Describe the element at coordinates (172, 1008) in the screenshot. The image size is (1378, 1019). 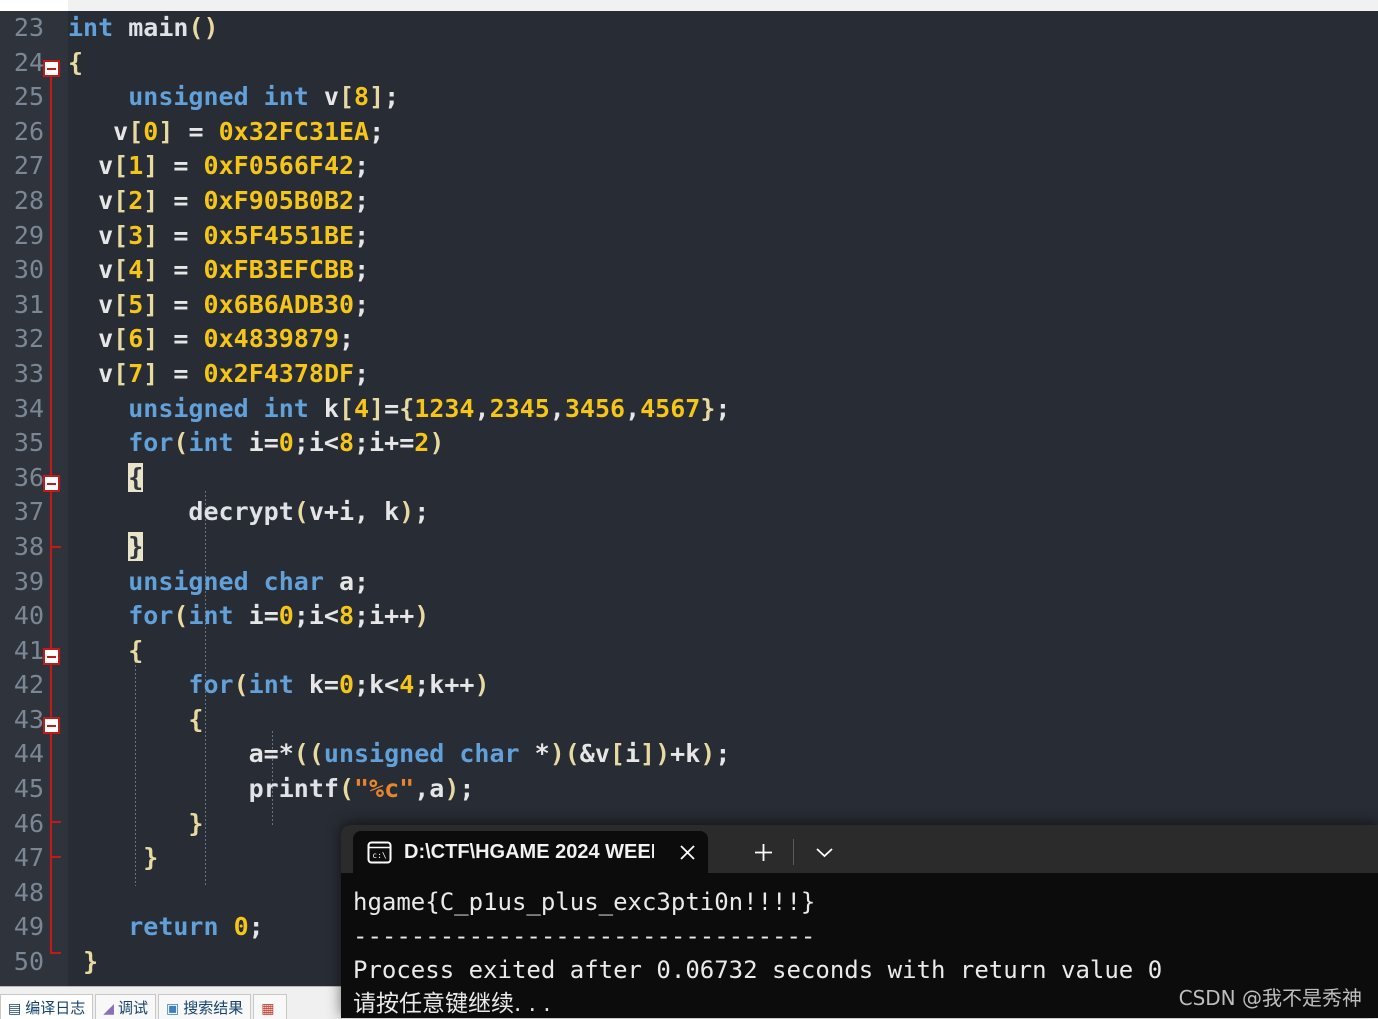
I see `search-results-icon: ▣` at that location.